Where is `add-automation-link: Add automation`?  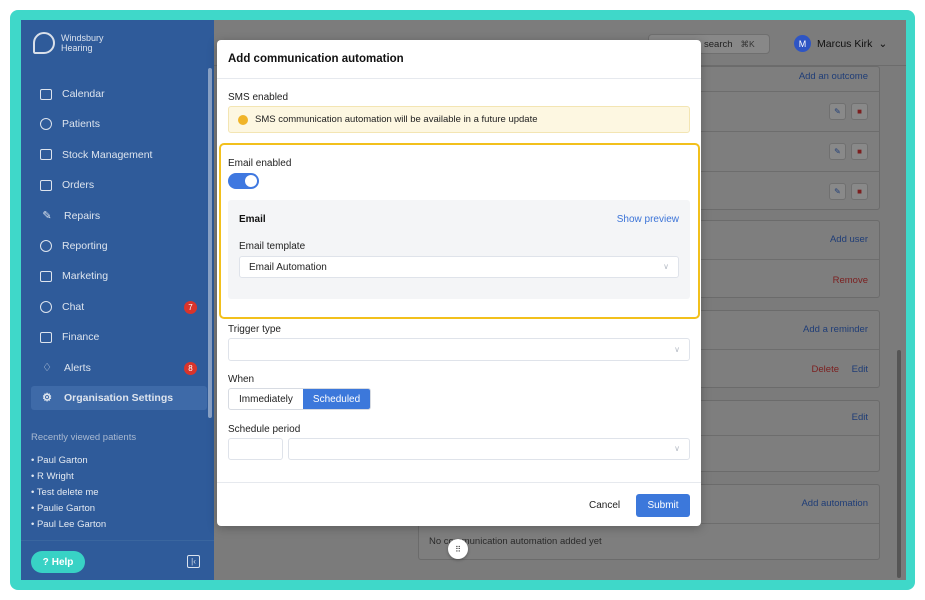 add-automation-link: Add automation is located at coordinates (834, 503).